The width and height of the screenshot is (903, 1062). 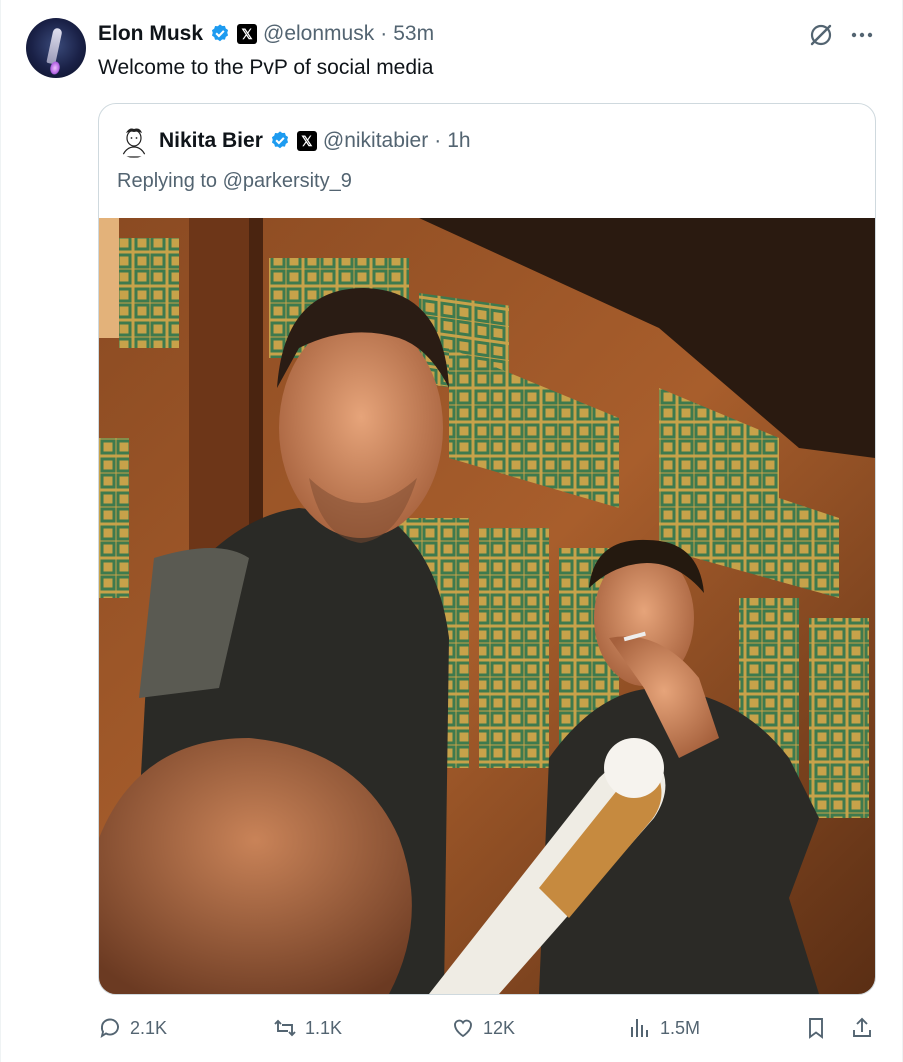 I want to click on reply-count: 2.1K, so click(x=149, y=1027).